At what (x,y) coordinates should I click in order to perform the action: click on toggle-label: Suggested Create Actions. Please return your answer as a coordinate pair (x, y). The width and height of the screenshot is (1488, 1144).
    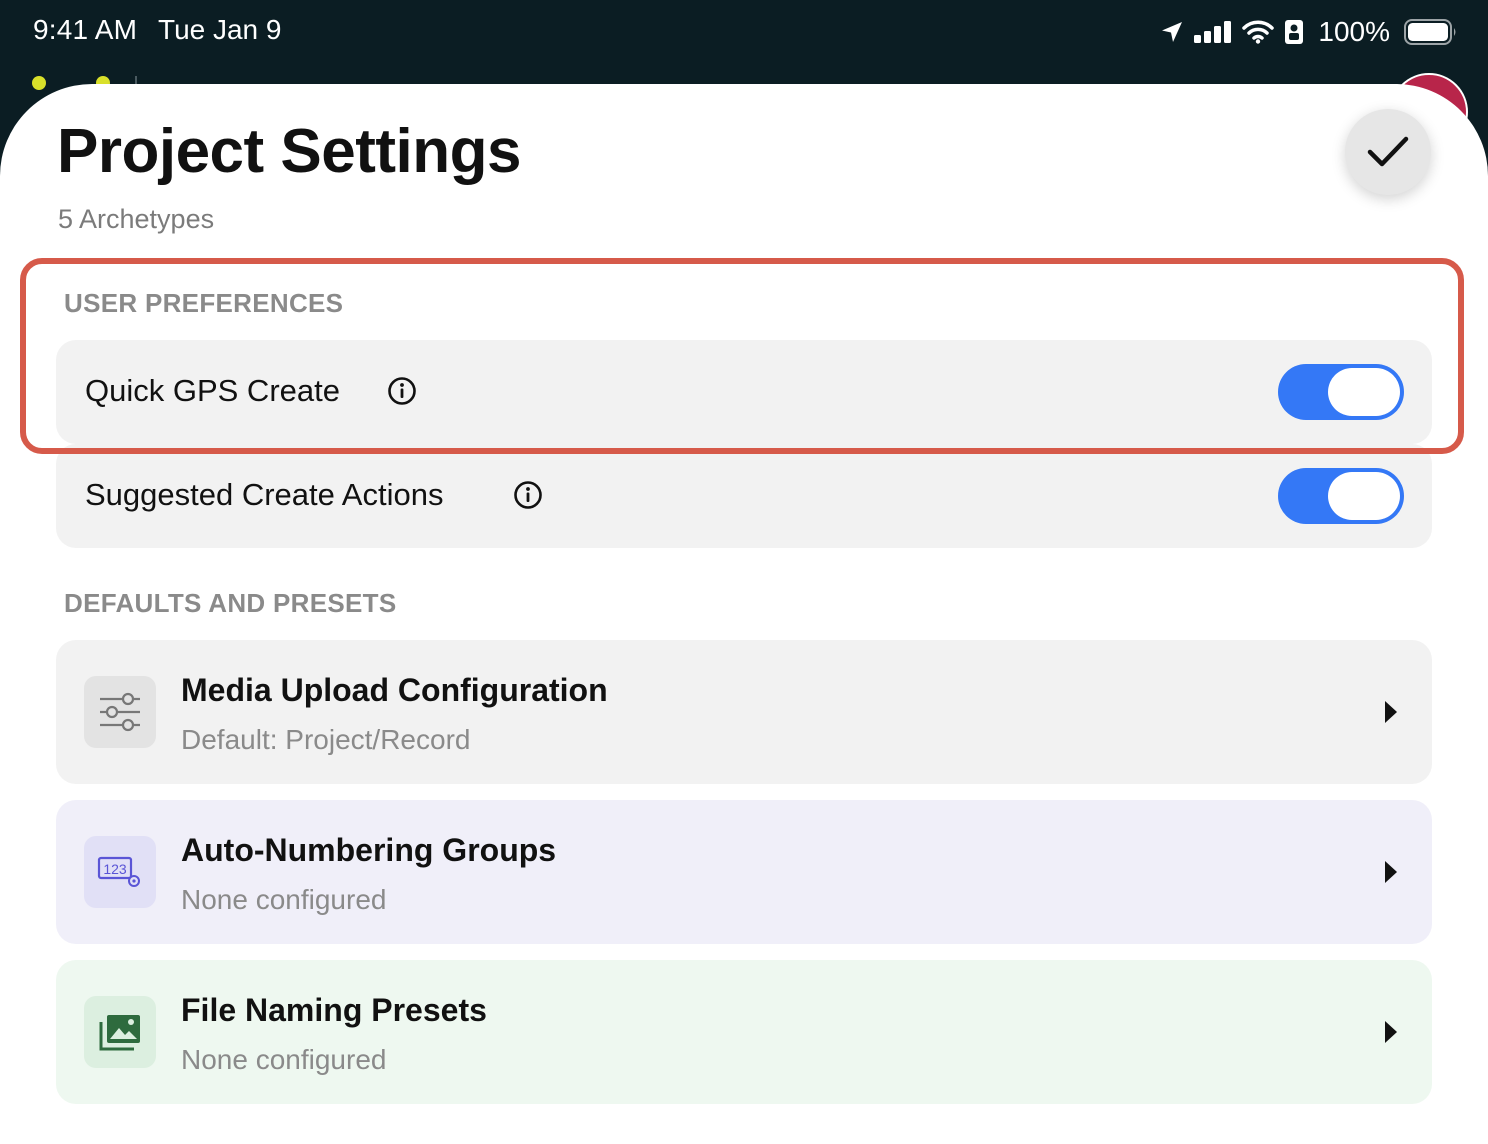
    Looking at the image, I should click on (264, 494).